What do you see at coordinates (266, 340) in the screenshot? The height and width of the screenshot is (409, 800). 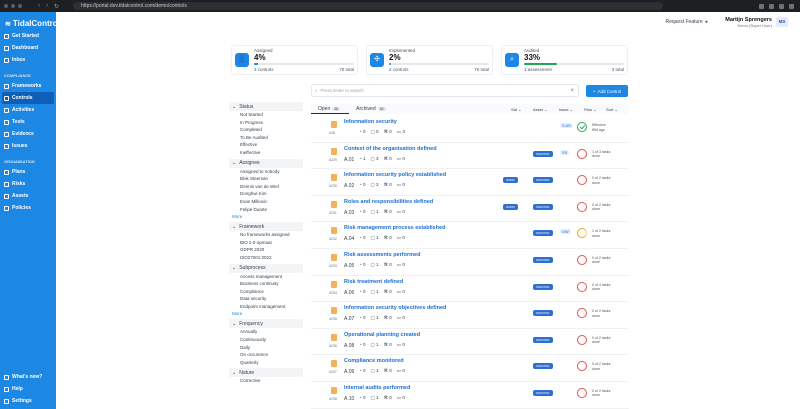 I see `filter-option: Continuously` at bounding box center [266, 340].